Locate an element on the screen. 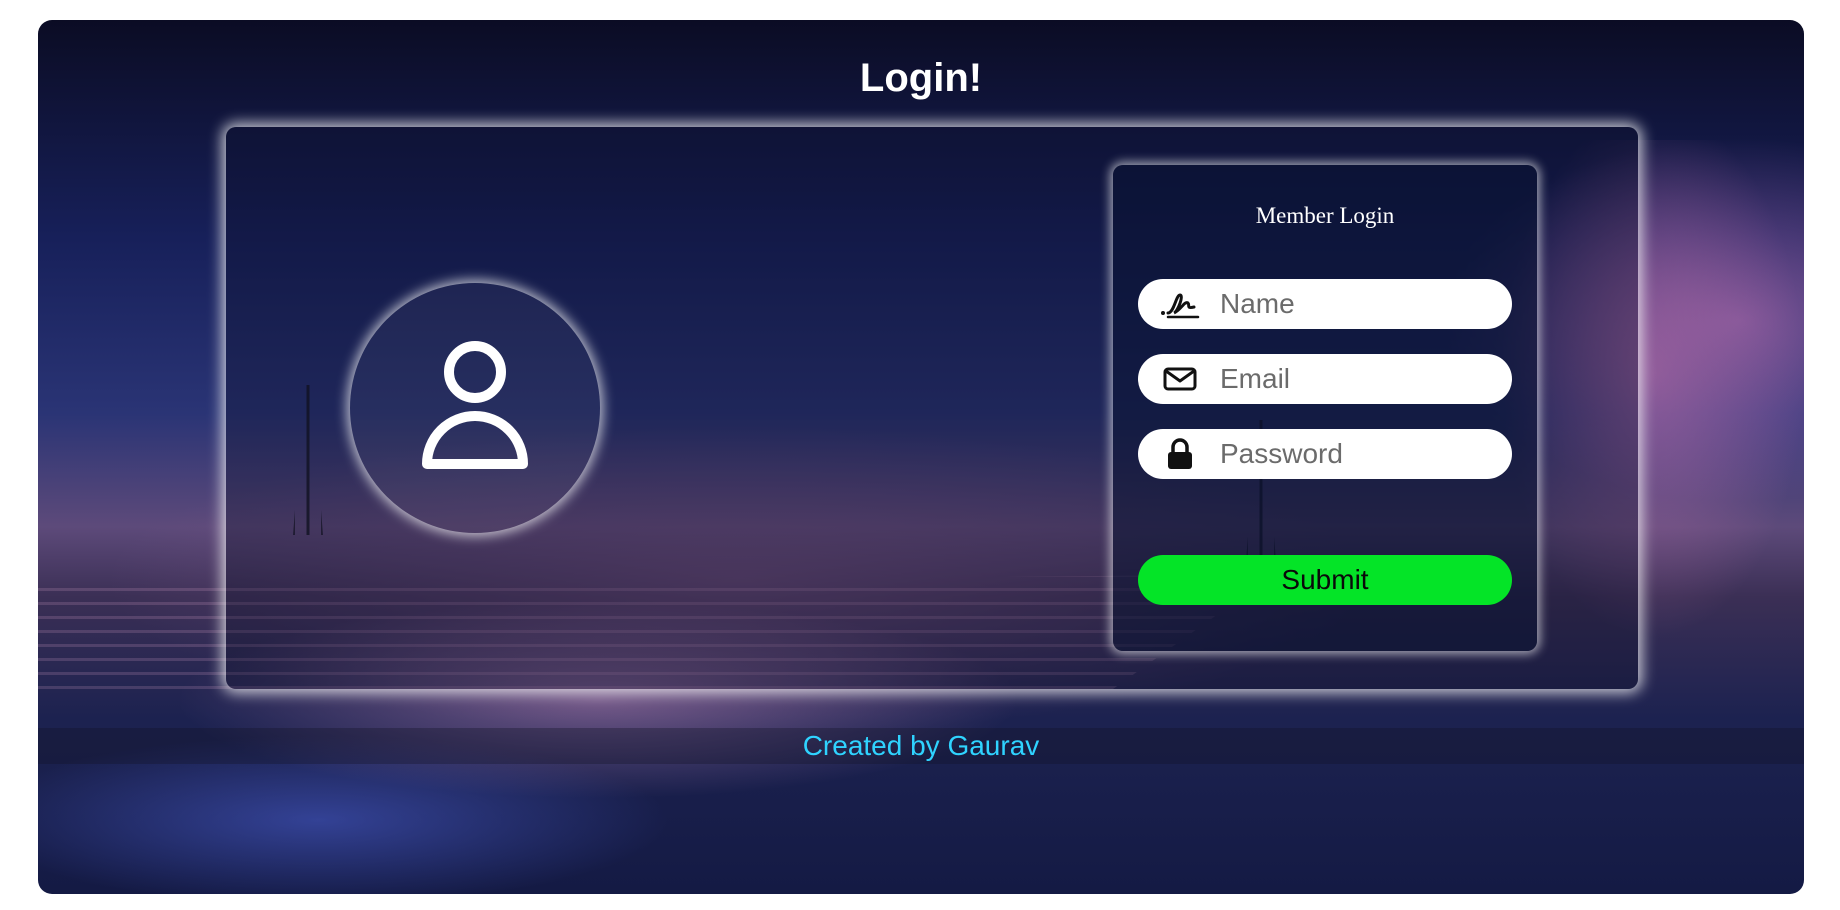  password-input is located at coordinates (1355, 454).